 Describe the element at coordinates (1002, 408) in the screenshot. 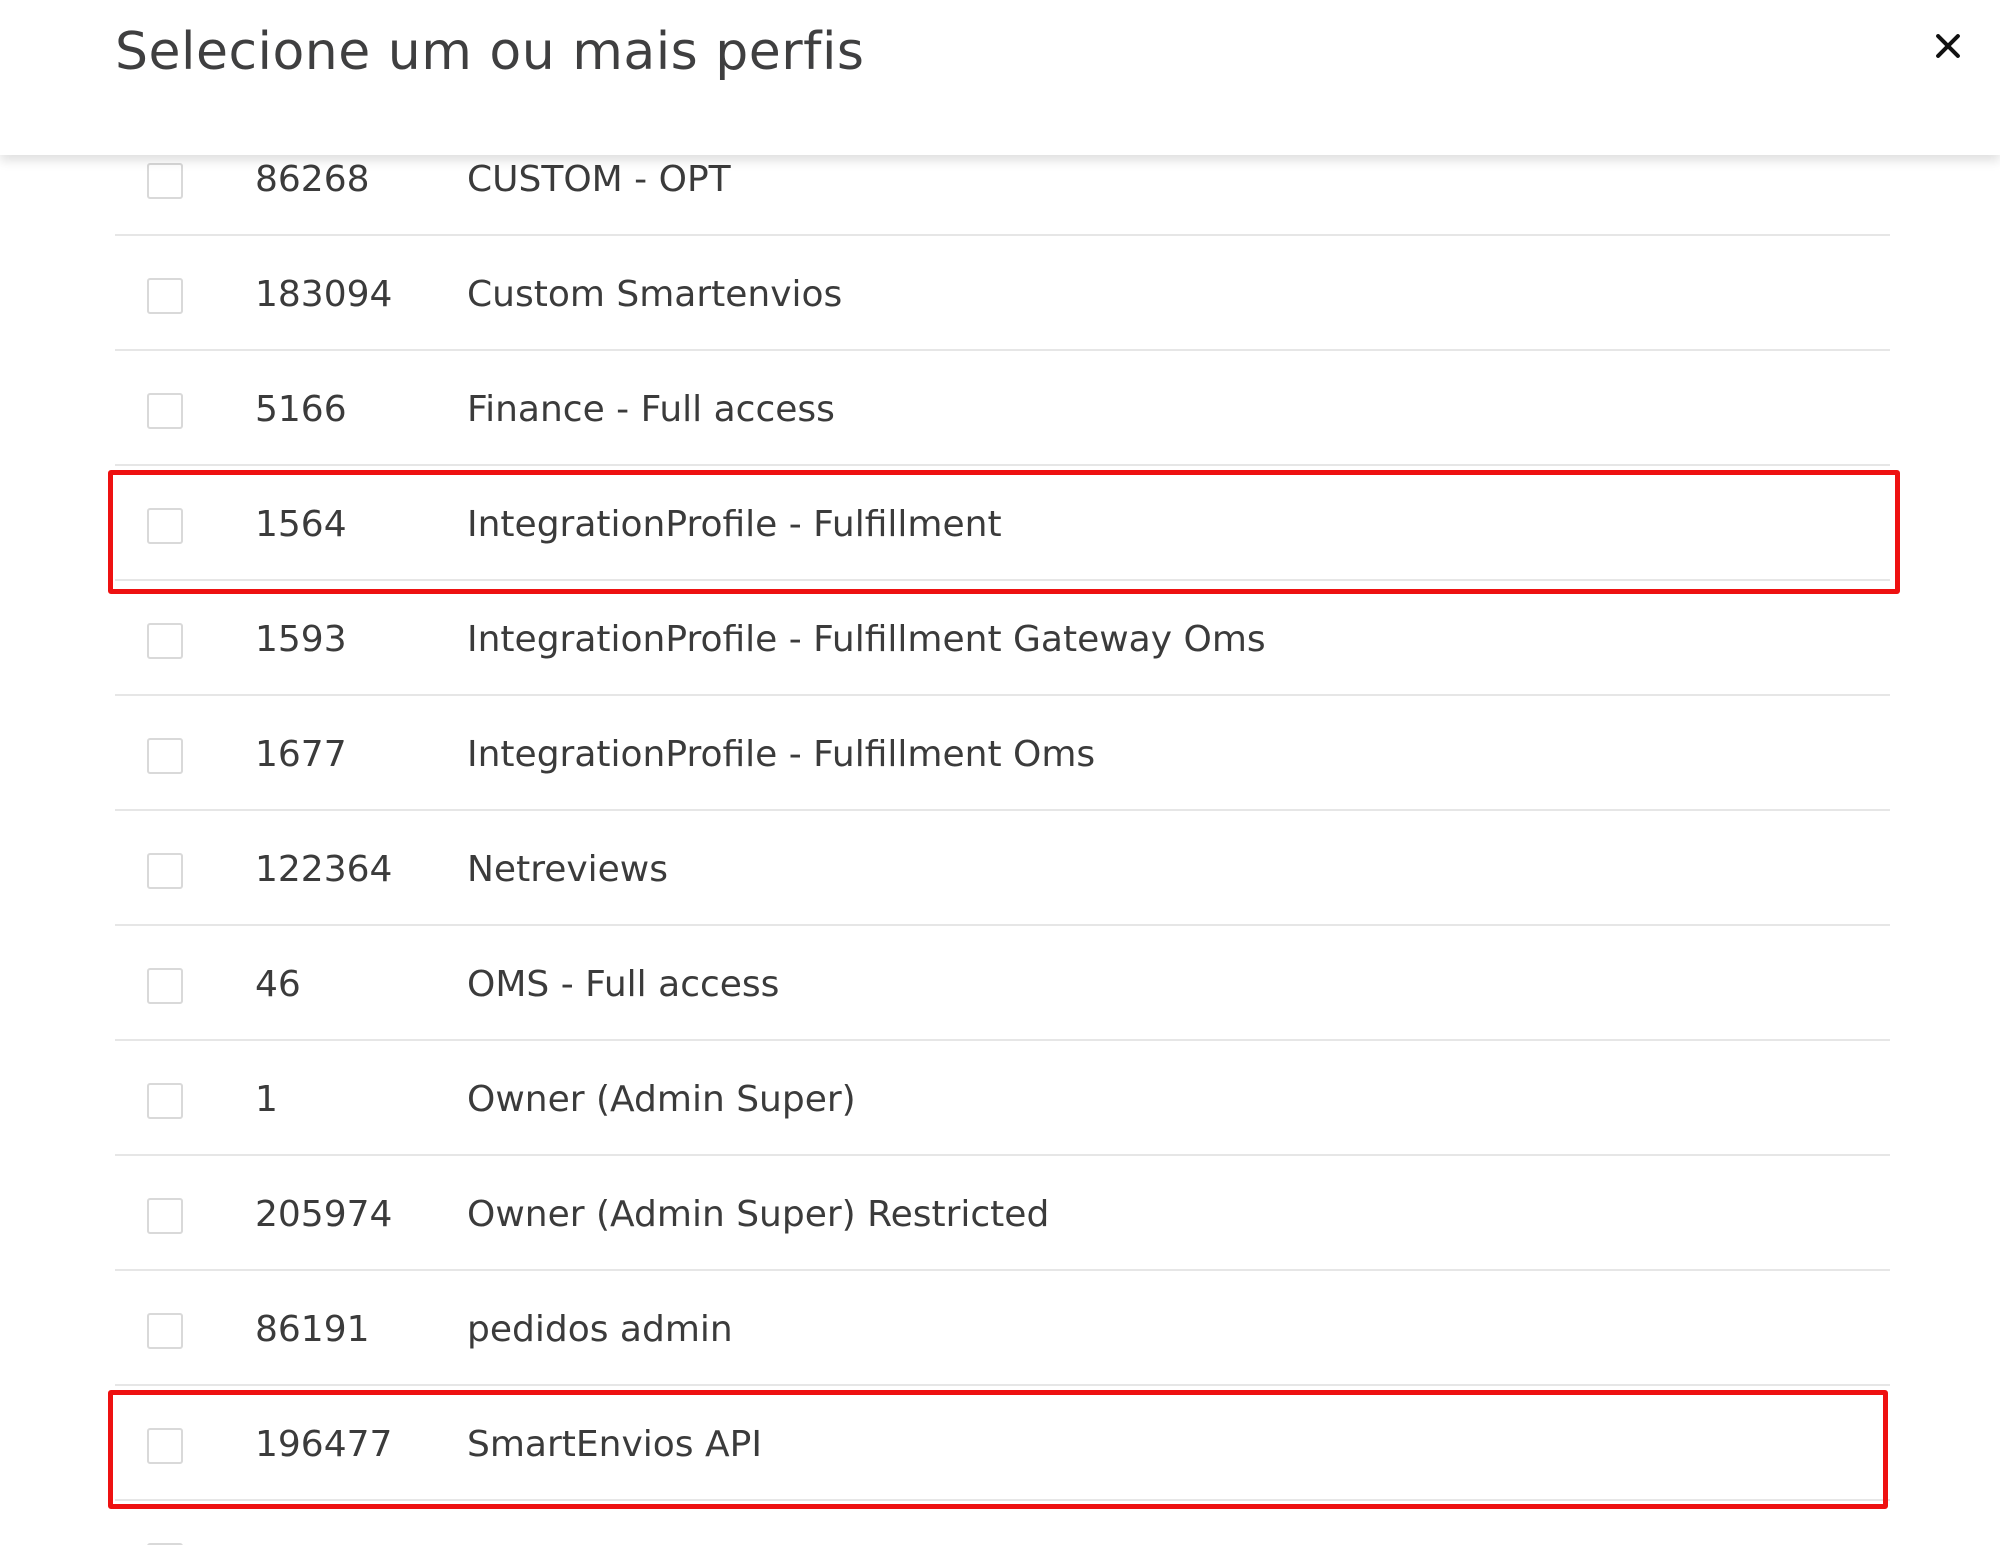

I see `profile-row: 5166 Finance - Full access` at that location.